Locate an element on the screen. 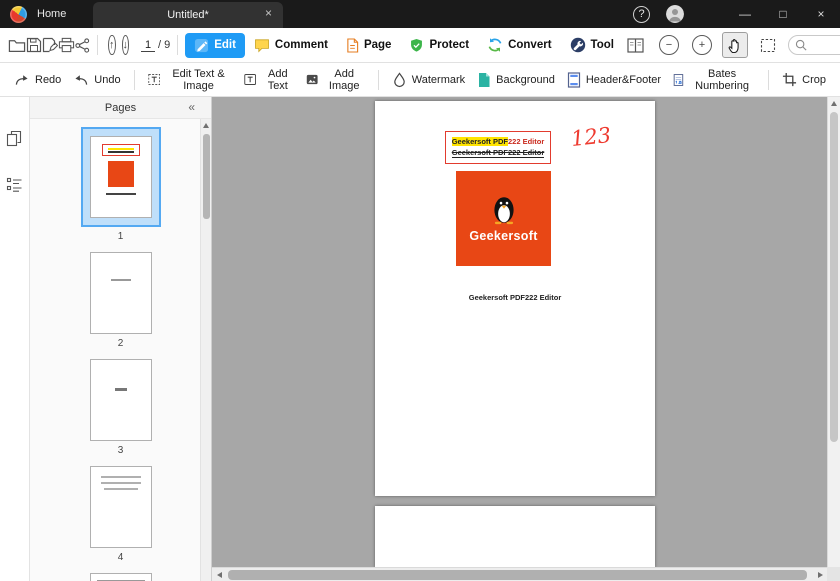  search-input is located at coordinates (825, 45).